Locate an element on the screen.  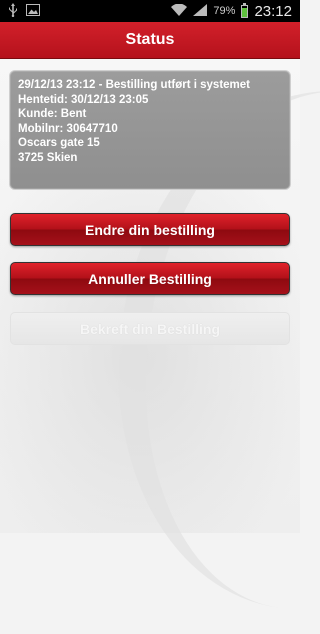
order-info-line: 3725 Skien is located at coordinates (48, 157).